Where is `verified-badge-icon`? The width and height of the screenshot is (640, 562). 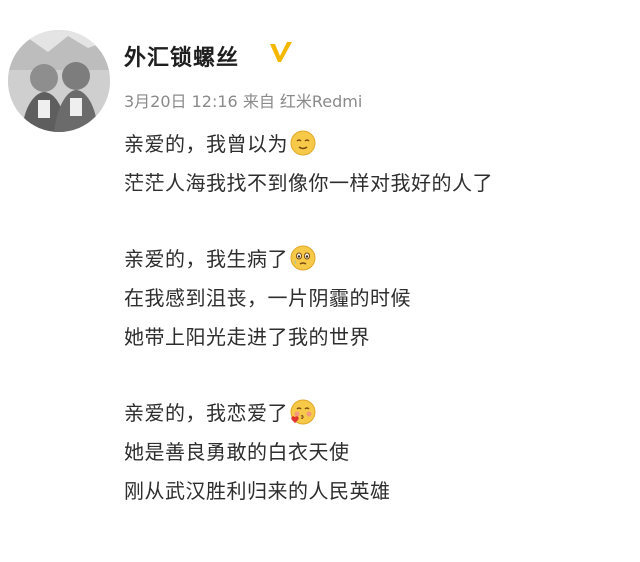
verified-badge-icon is located at coordinates (281, 53).